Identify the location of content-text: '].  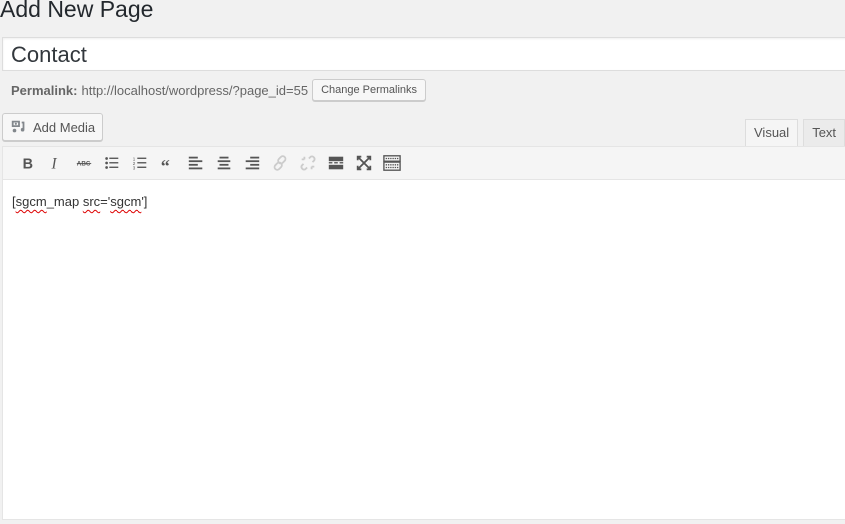
(144, 201).